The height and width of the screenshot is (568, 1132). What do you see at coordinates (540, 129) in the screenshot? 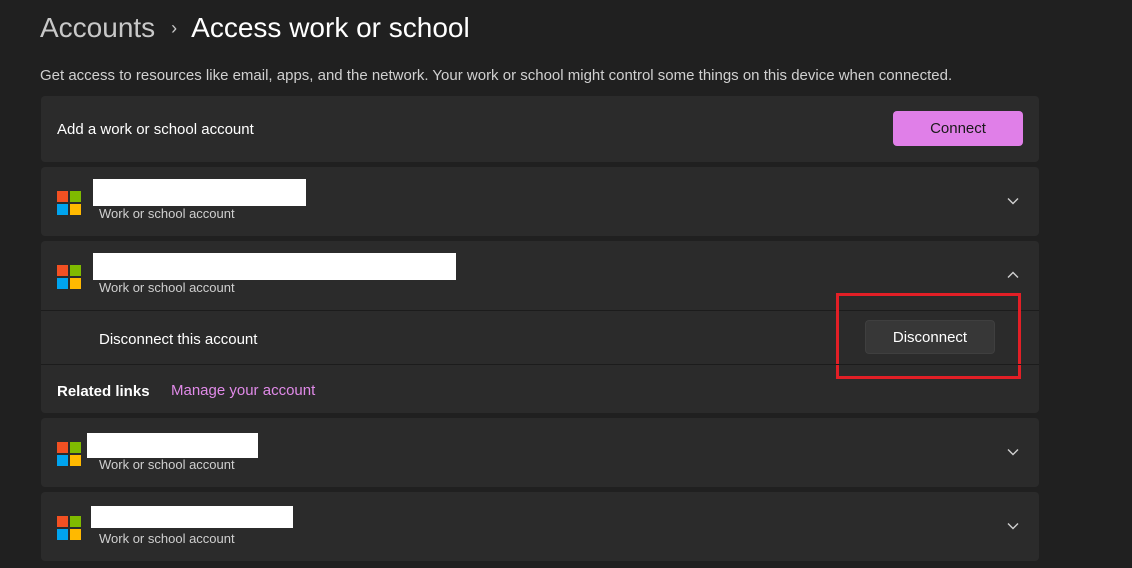
I see `add-account-card: Add a work or school account Connect` at bounding box center [540, 129].